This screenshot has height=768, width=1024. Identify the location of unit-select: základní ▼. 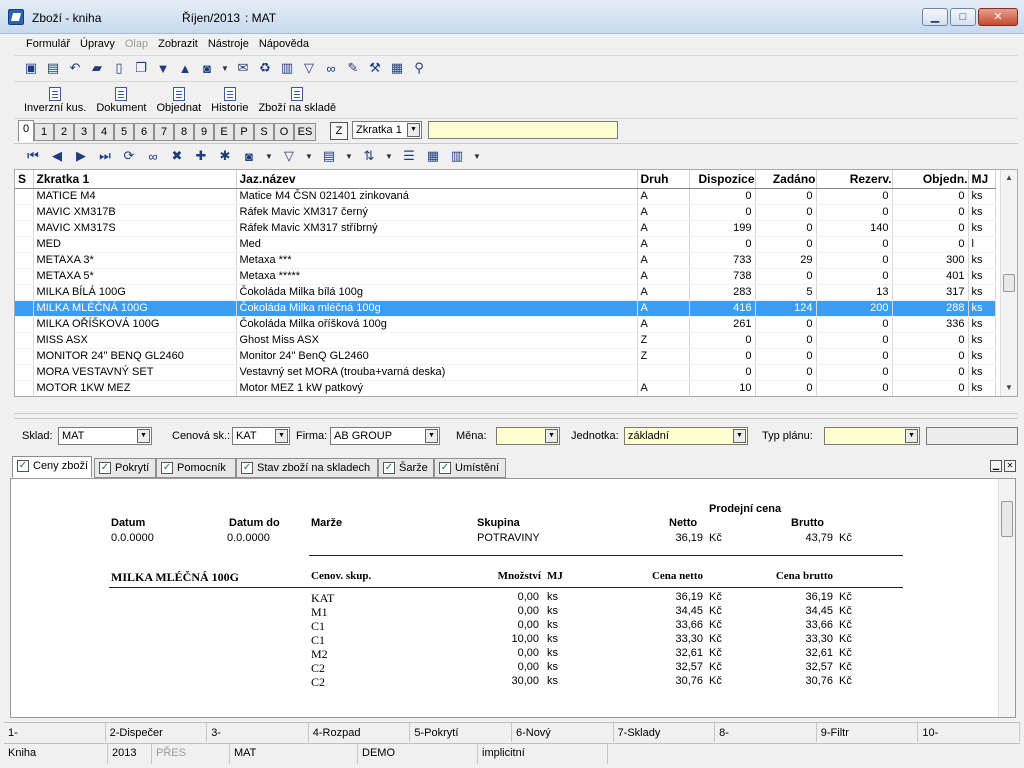
(686, 436).